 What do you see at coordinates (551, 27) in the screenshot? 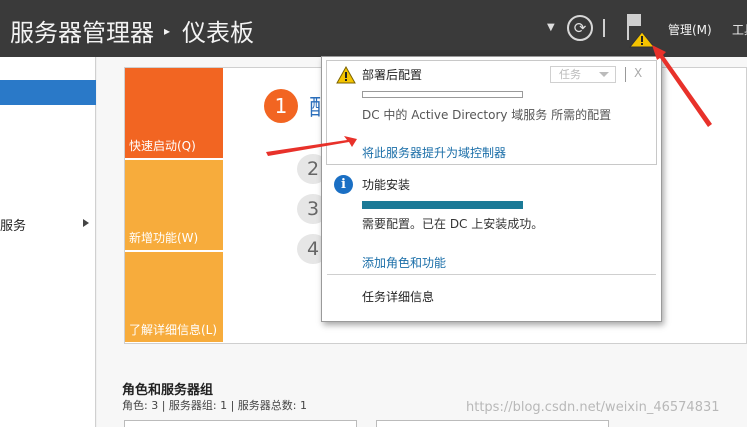
I see `caret-down-icon: ▼` at bounding box center [551, 27].